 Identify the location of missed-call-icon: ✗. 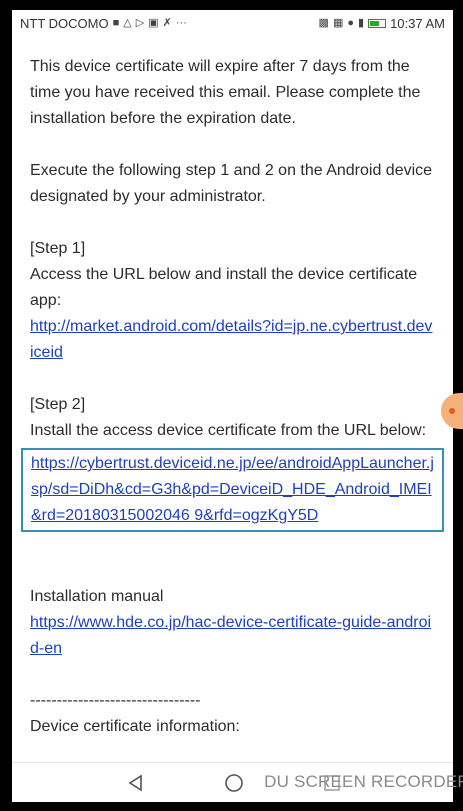
(167, 22).